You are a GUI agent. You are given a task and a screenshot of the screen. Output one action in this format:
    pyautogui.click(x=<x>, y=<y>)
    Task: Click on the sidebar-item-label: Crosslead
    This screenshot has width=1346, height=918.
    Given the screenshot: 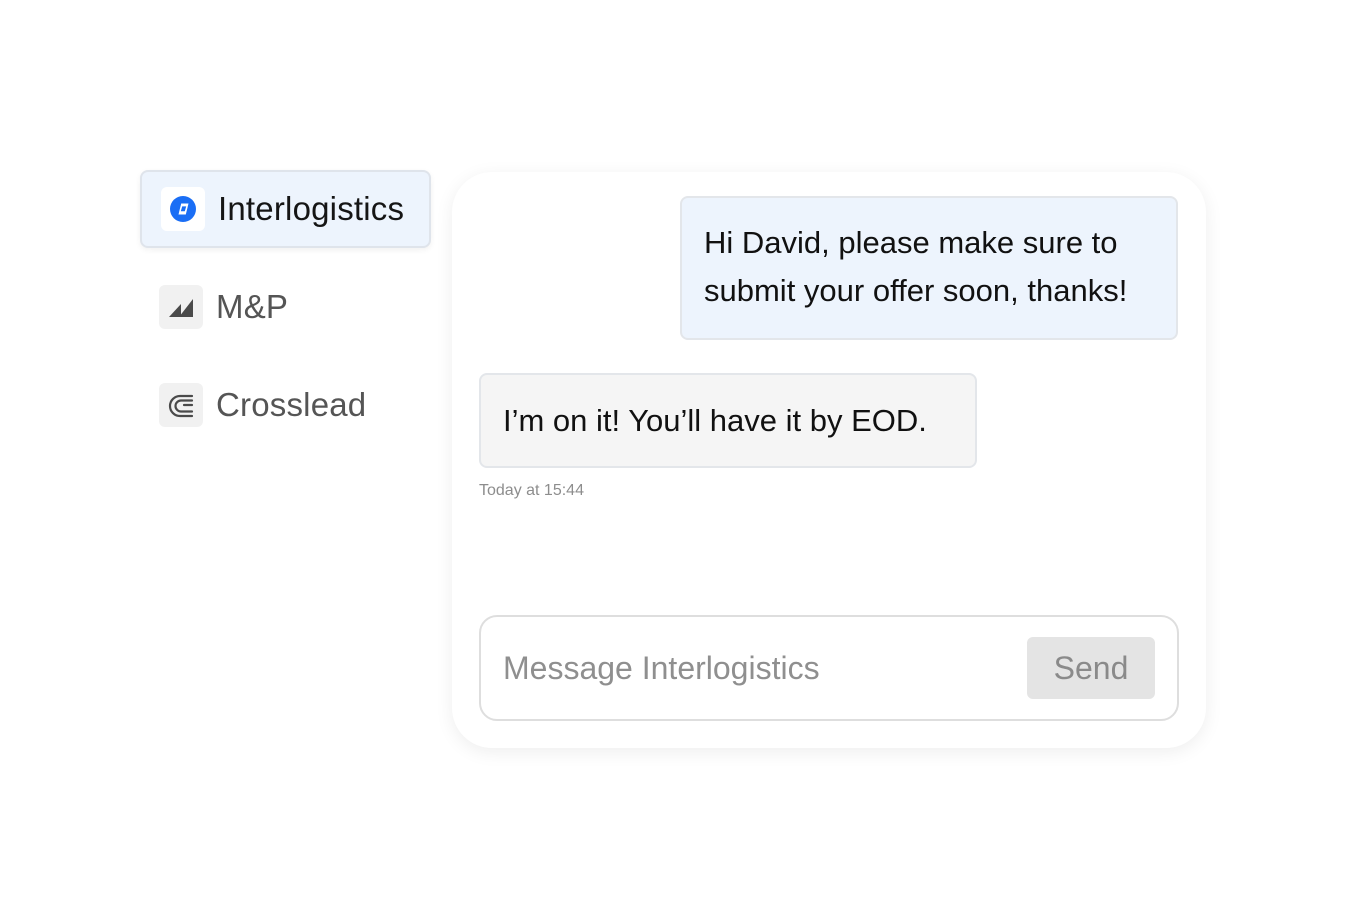 What is the action you would take?
    pyautogui.click(x=291, y=404)
    